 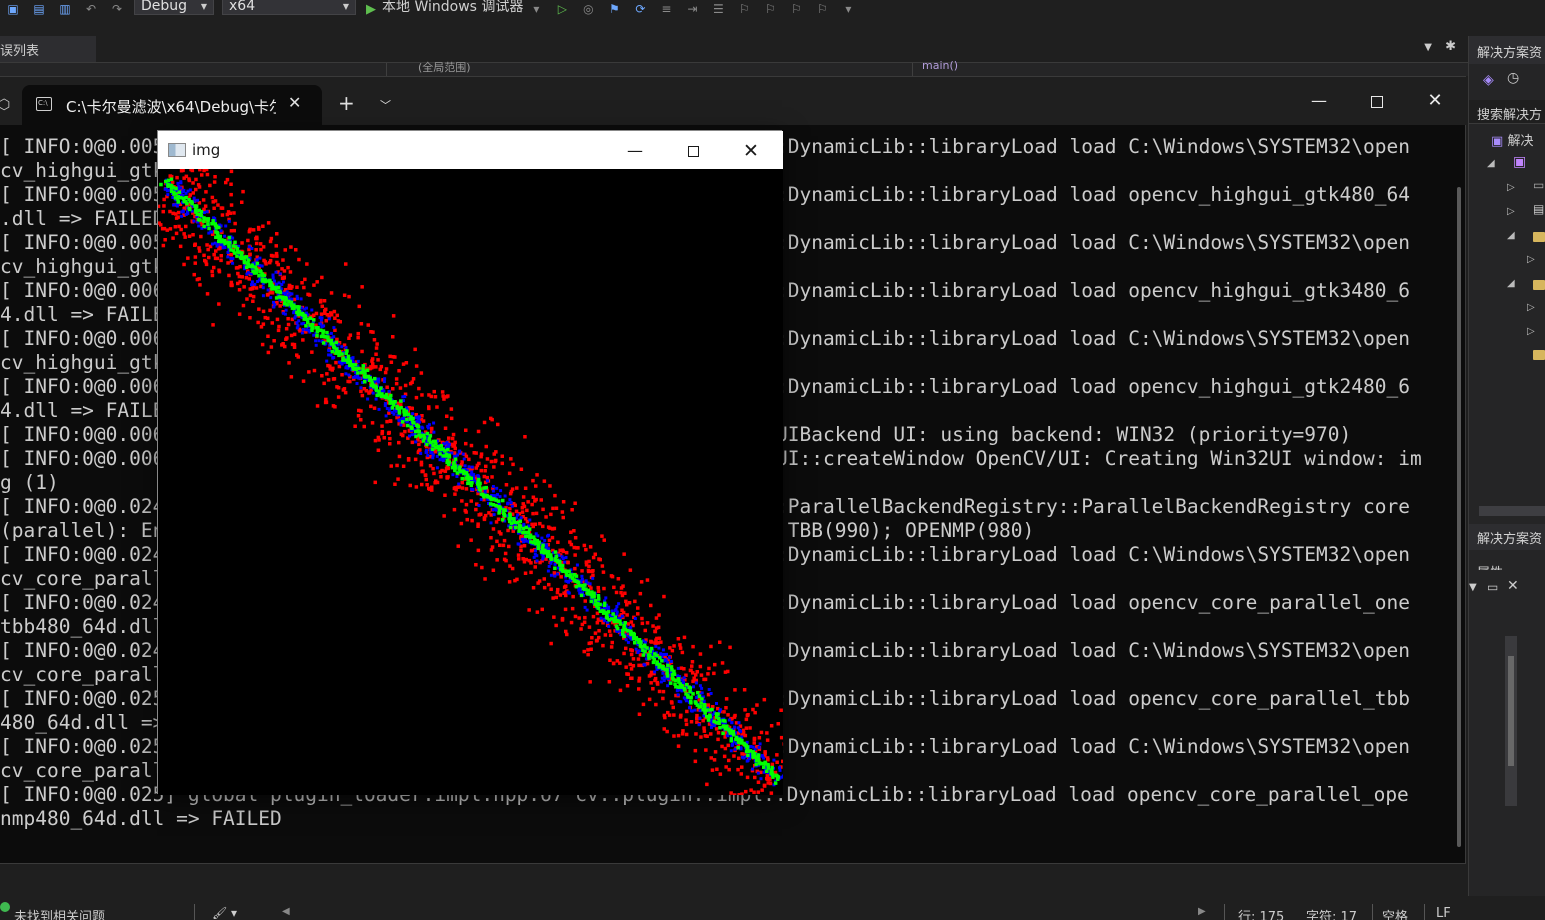 I want to click on error-list-tab: 误列表, so click(x=48, y=49).